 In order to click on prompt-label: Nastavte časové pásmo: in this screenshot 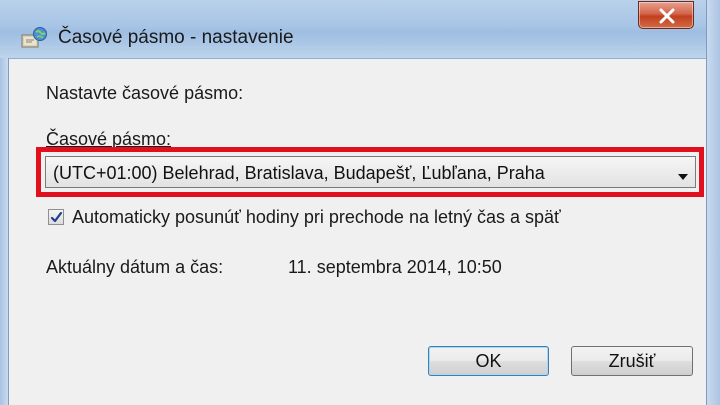, I will do `click(145, 93)`.